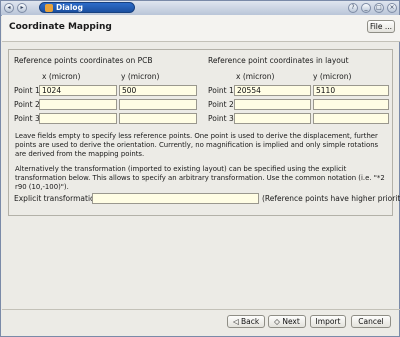 The height and width of the screenshot is (337, 400). What do you see at coordinates (332, 76) in the screenshot?
I see `layout-col-y: y (micron)` at bounding box center [332, 76].